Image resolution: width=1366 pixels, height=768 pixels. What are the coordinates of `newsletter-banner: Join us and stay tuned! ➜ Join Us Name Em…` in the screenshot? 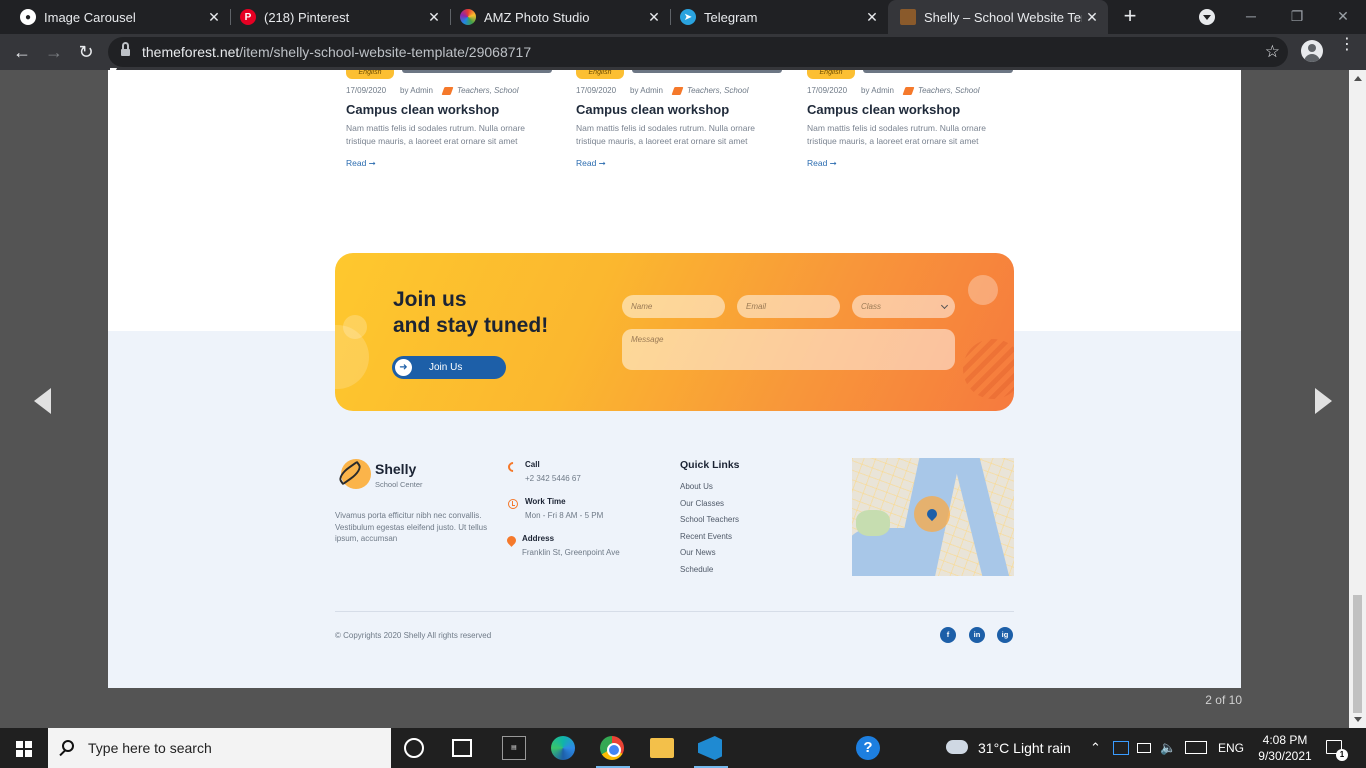 It's located at (674, 332).